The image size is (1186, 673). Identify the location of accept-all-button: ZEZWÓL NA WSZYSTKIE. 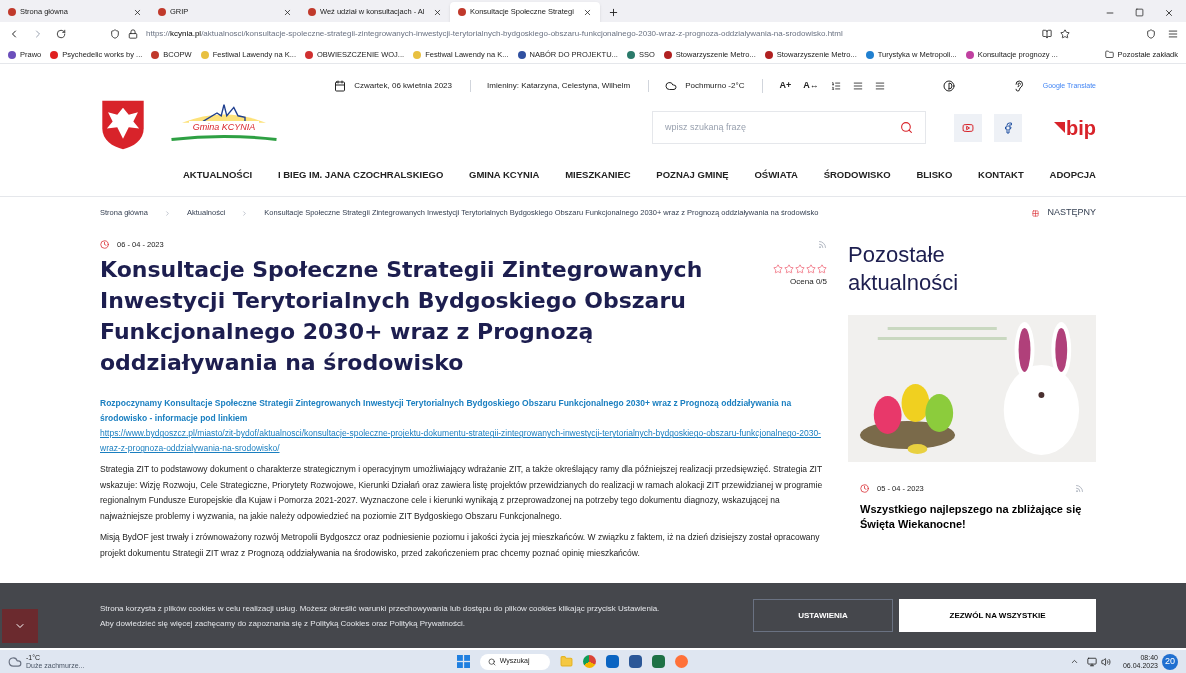
(997, 615).